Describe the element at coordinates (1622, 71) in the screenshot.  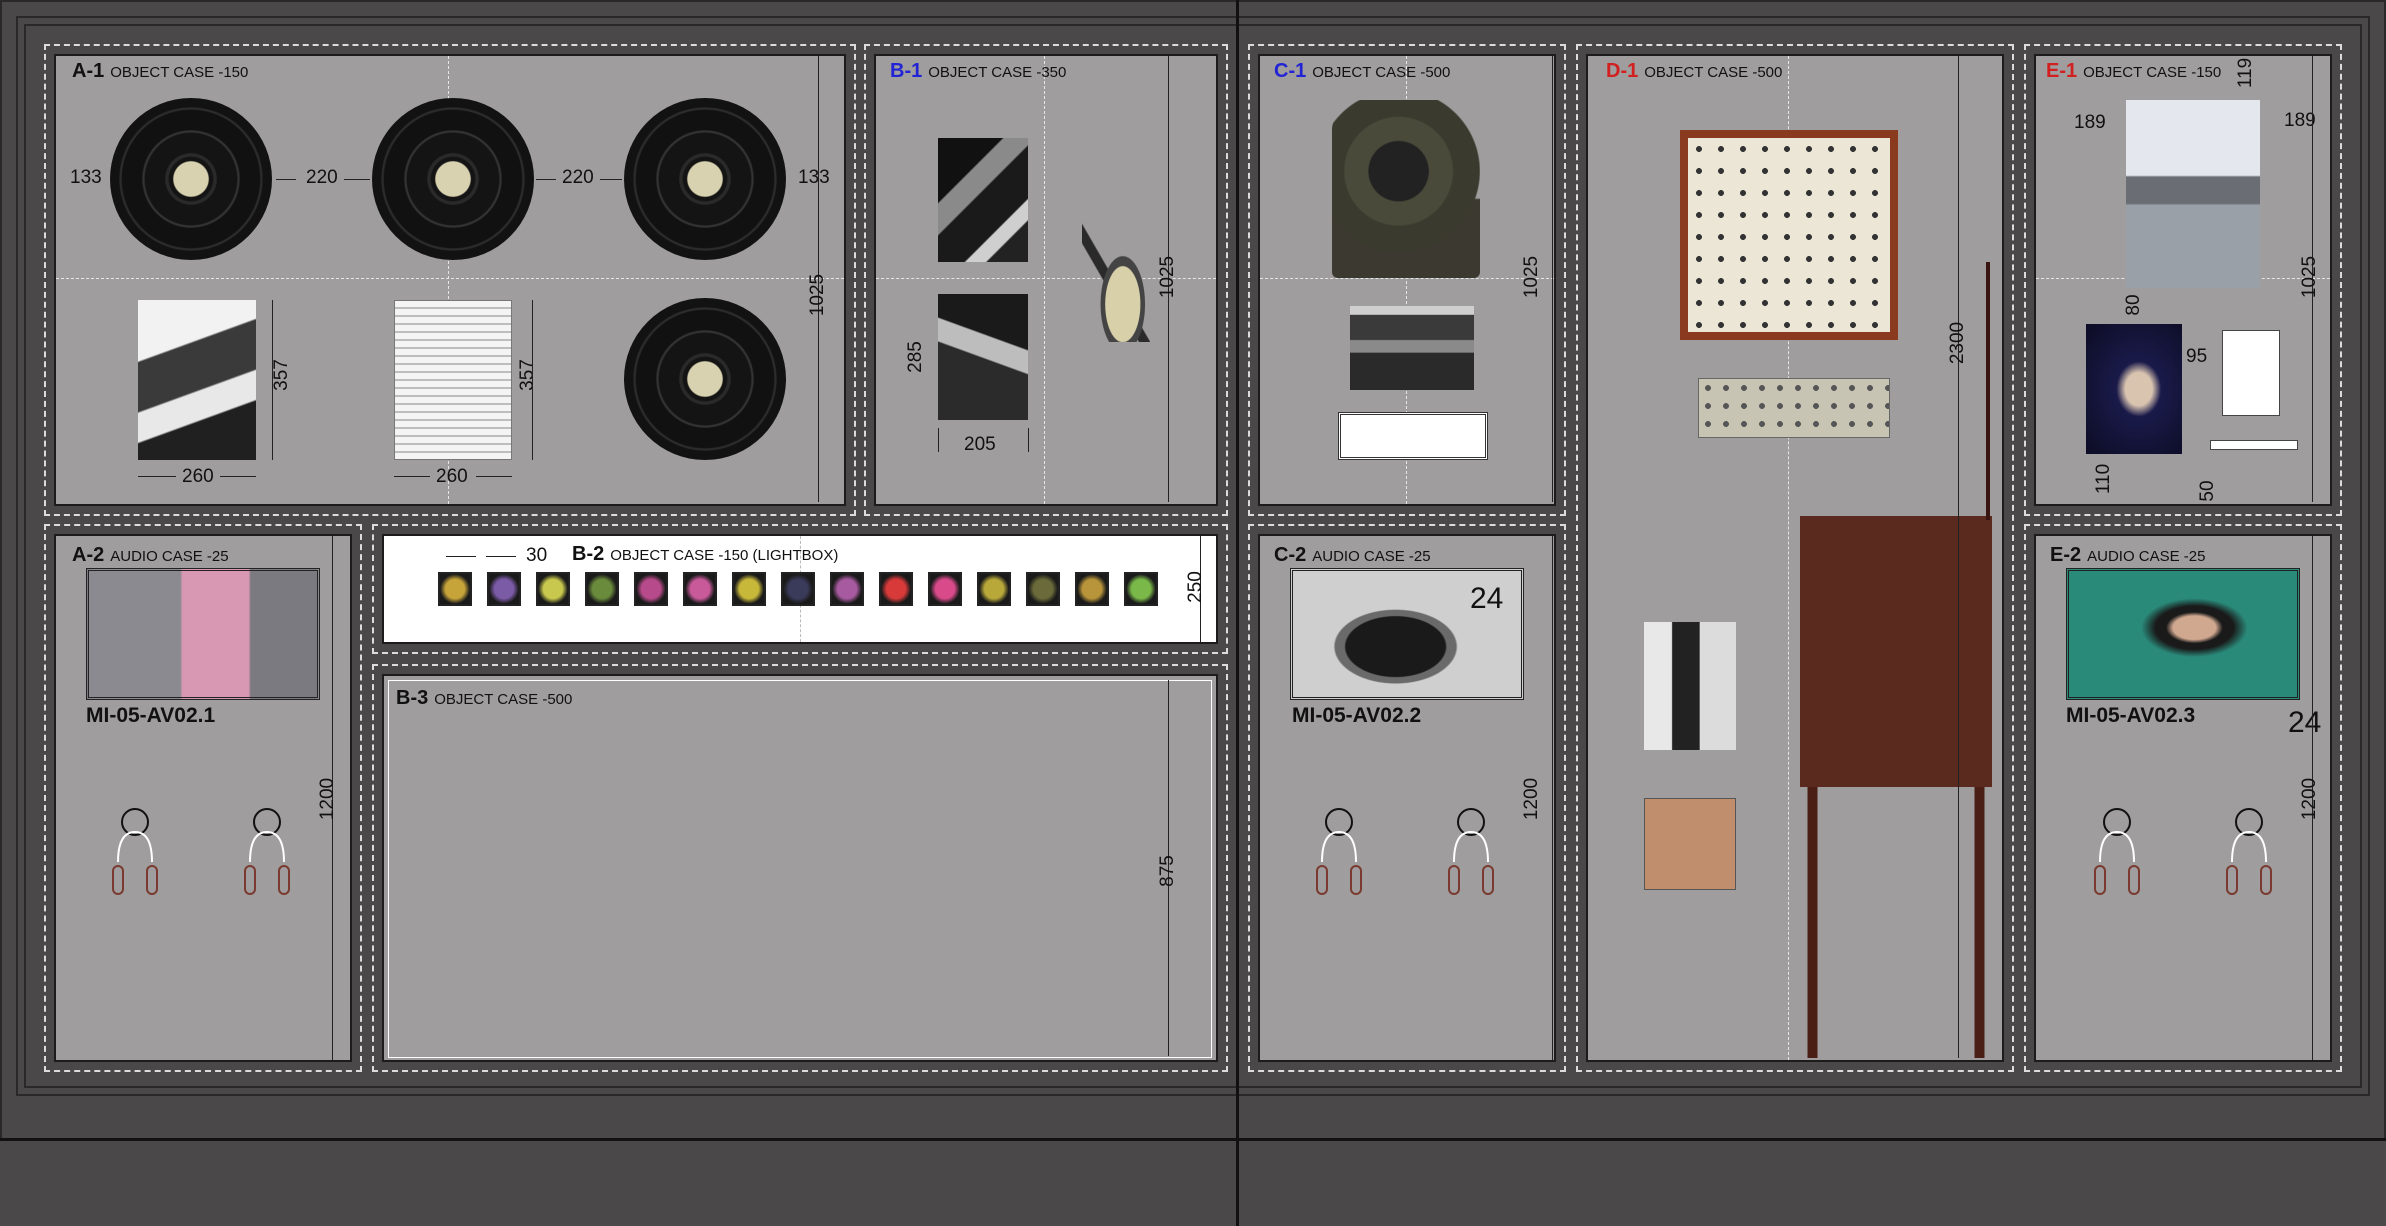
I see `case-code: D-1` at that location.